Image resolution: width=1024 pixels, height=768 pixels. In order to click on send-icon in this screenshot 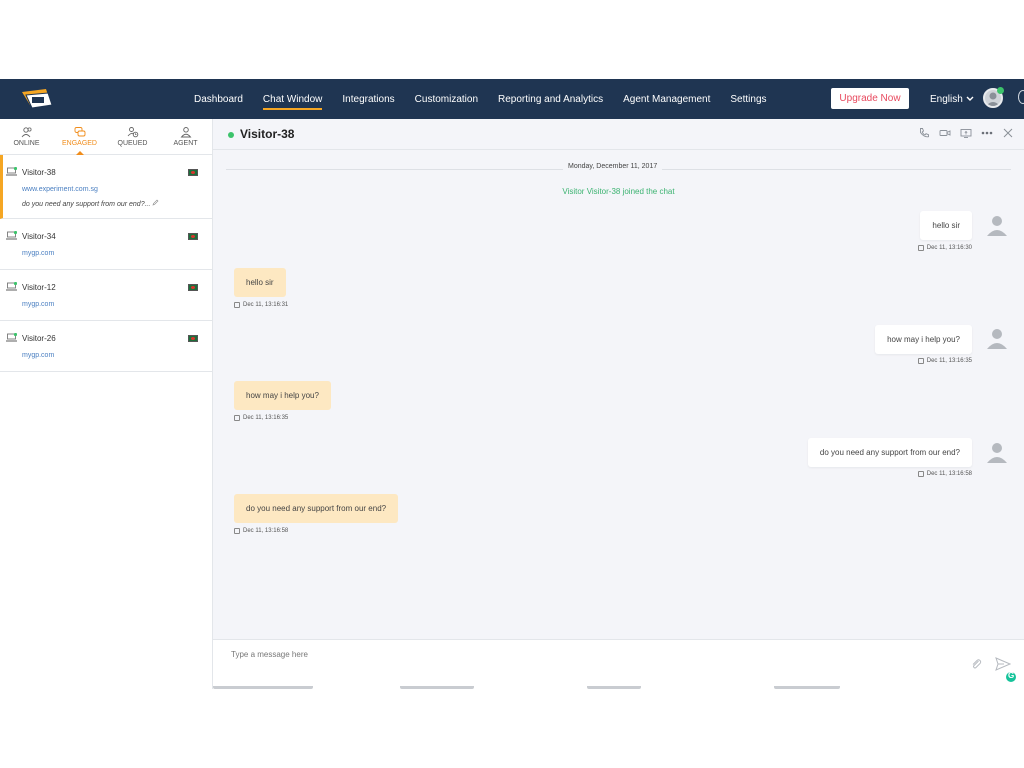, I will do `click(1003, 664)`.